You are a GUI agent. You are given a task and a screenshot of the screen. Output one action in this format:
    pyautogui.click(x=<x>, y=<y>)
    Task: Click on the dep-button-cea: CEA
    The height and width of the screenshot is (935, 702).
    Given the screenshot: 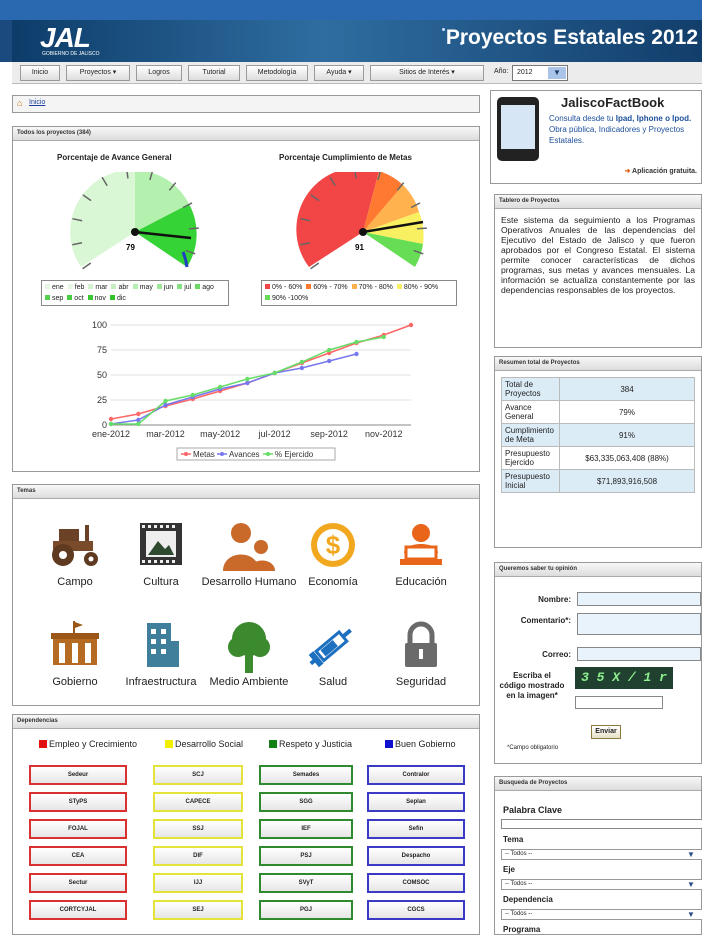 What is the action you would take?
    pyautogui.click(x=78, y=856)
    